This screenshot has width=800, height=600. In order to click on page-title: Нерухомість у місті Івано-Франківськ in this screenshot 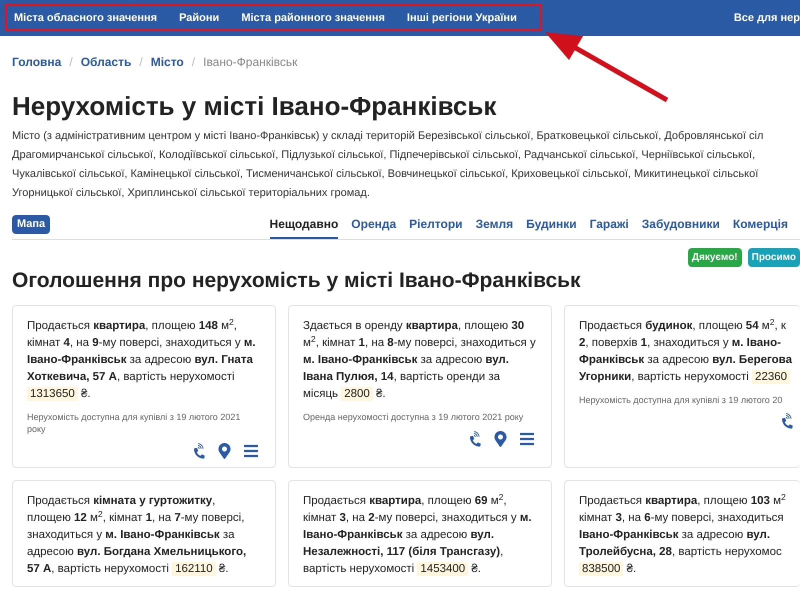, I will do `click(255, 106)`.